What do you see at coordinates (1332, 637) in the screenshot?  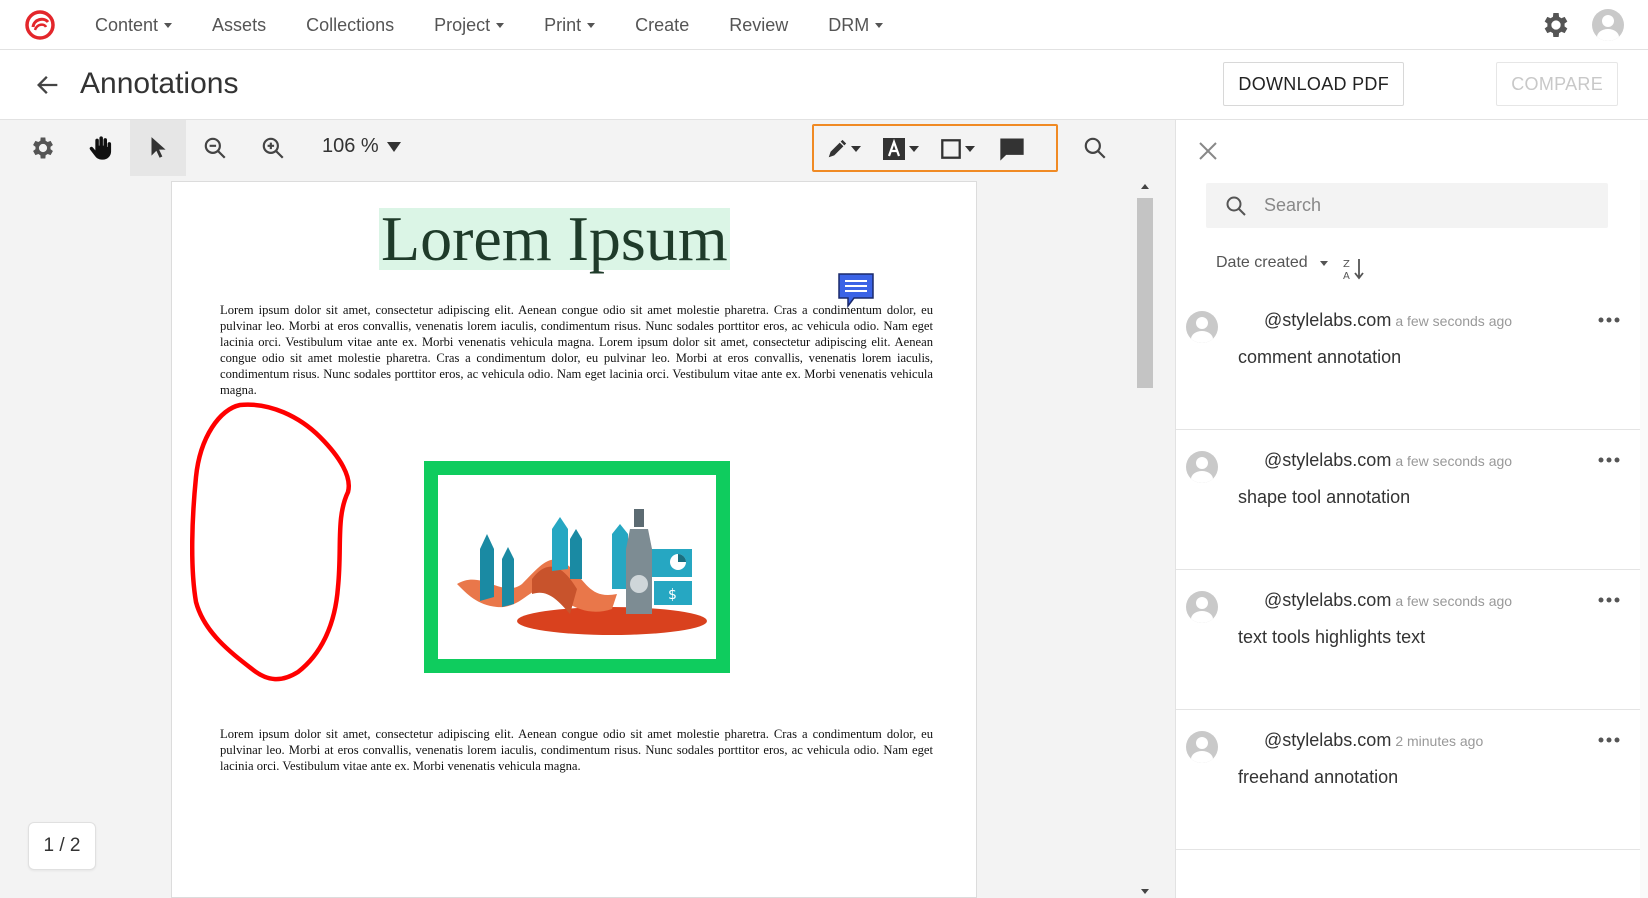 I see `comment-text: text tools highlights text` at bounding box center [1332, 637].